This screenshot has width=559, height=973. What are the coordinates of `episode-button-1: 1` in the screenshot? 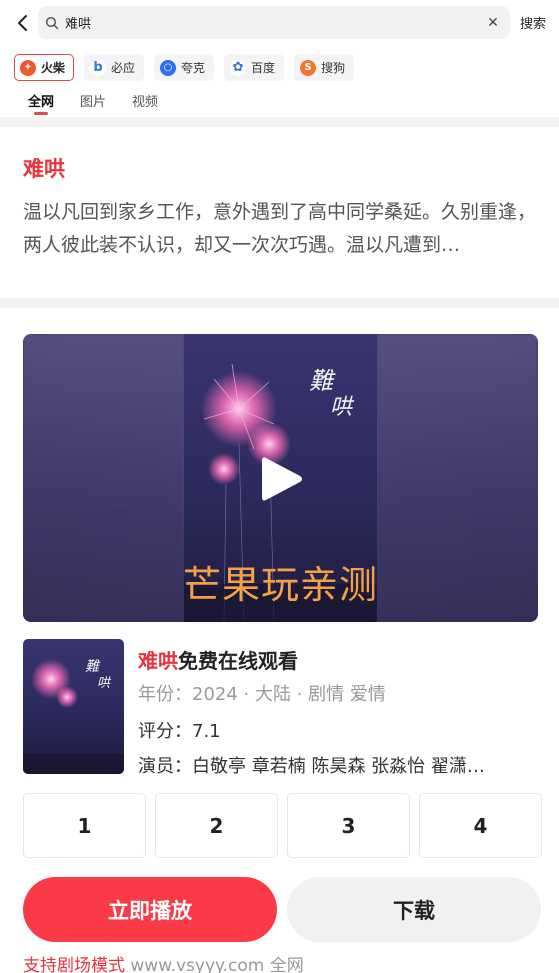 It's located at (84, 825).